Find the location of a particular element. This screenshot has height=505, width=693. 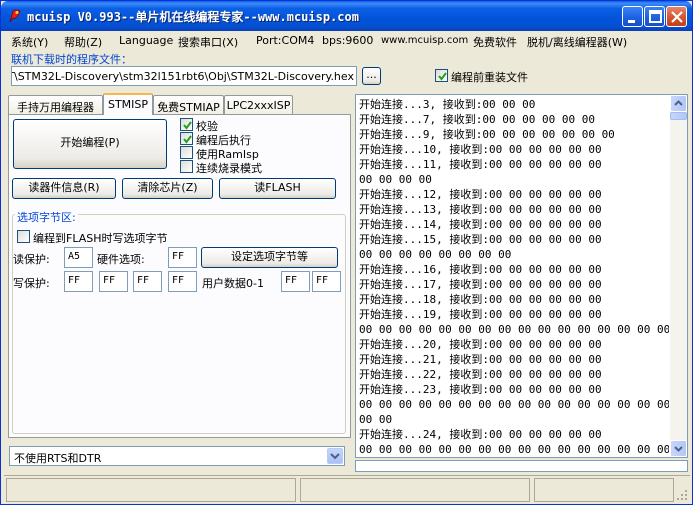

option-bytes-legend: 选项字节区: is located at coordinates (46, 217).